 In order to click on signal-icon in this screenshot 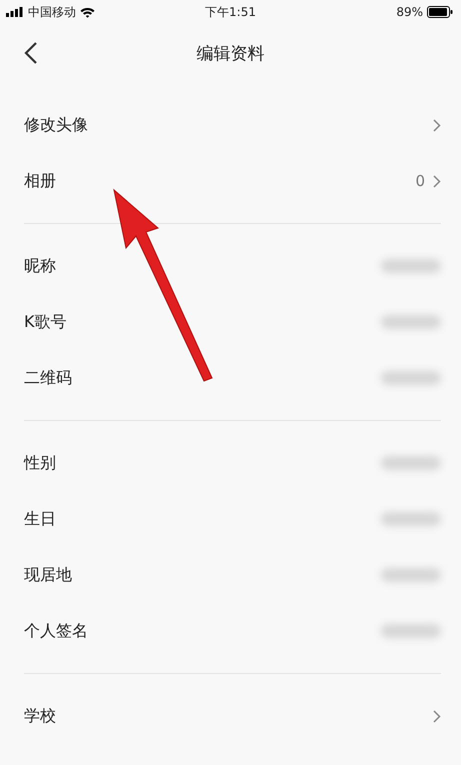, I will do `click(15, 12)`.